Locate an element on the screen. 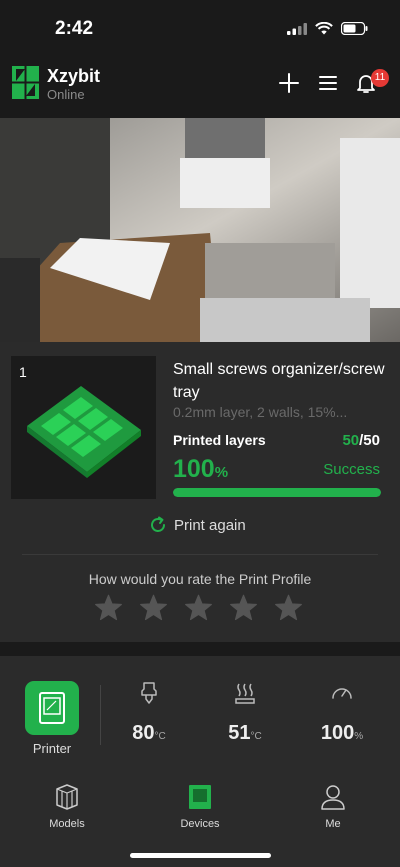  wifi-icon is located at coordinates (324, 28).